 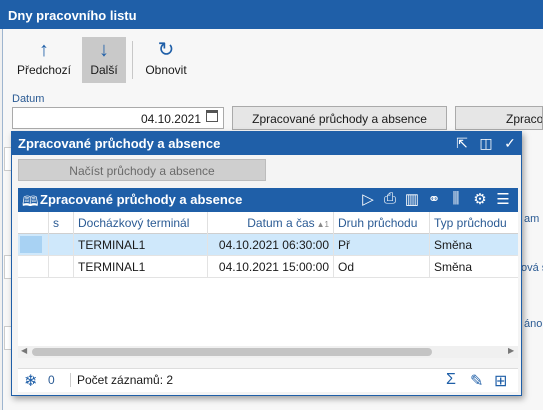 What do you see at coordinates (473, 223) in the screenshot?
I see `column-typ: Typ průchodu` at bounding box center [473, 223].